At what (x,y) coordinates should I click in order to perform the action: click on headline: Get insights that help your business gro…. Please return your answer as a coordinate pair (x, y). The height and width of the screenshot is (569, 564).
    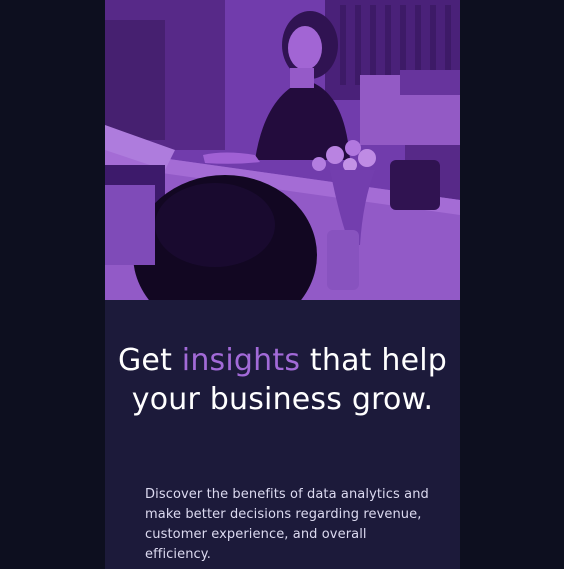
    Looking at the image, I should click on (282, 380).